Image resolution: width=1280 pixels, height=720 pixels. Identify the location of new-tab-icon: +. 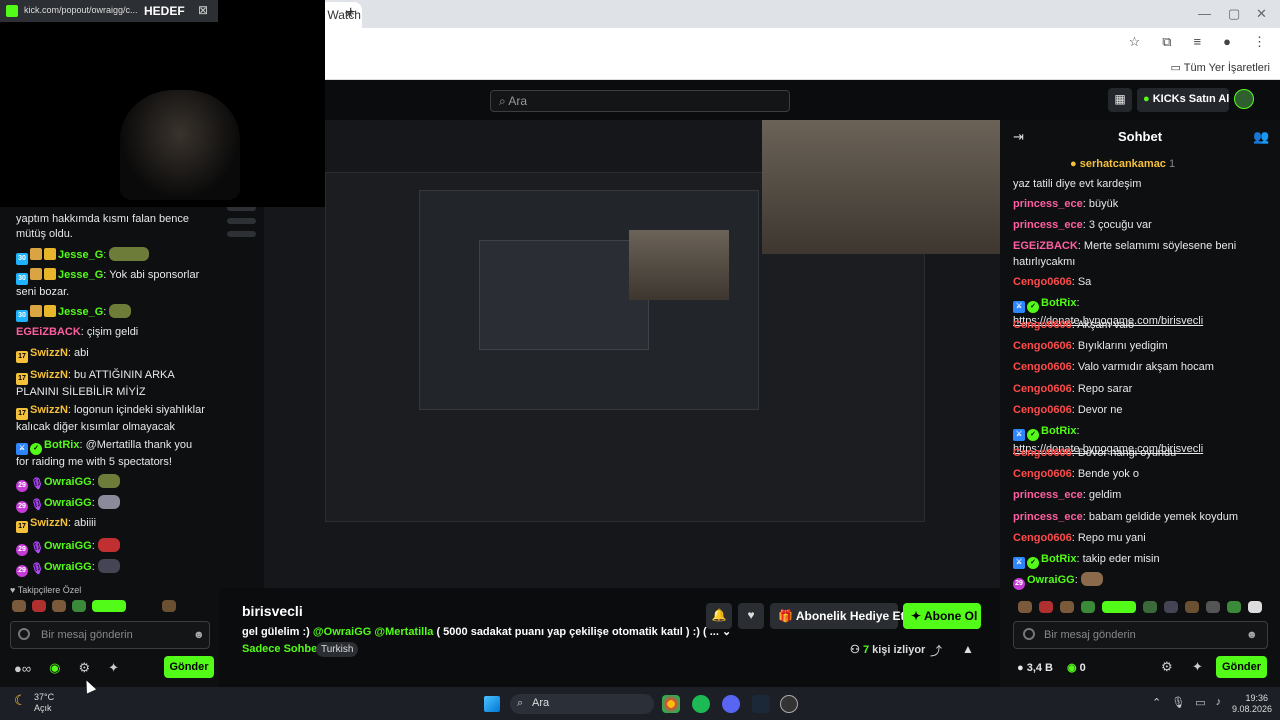
(350, 13).